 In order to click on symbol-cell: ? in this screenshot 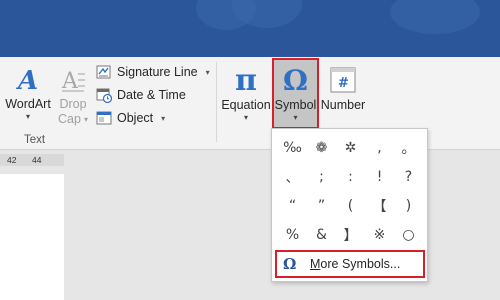, I will do `click(408, 176)`.